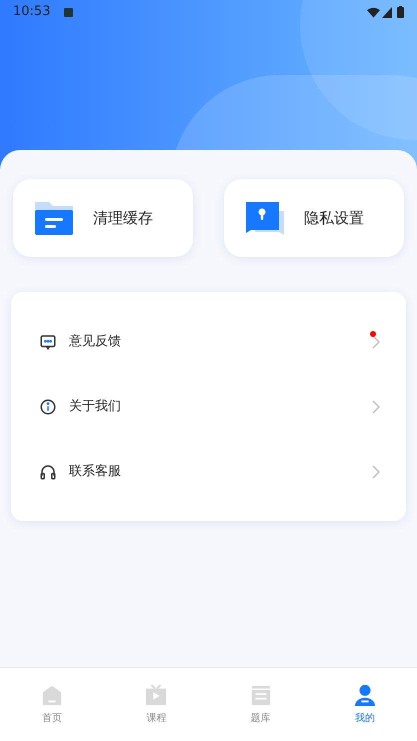 The width and height of the screenshot is (417, 741). I want to click on status-time: 10:53, so click(31, 12).